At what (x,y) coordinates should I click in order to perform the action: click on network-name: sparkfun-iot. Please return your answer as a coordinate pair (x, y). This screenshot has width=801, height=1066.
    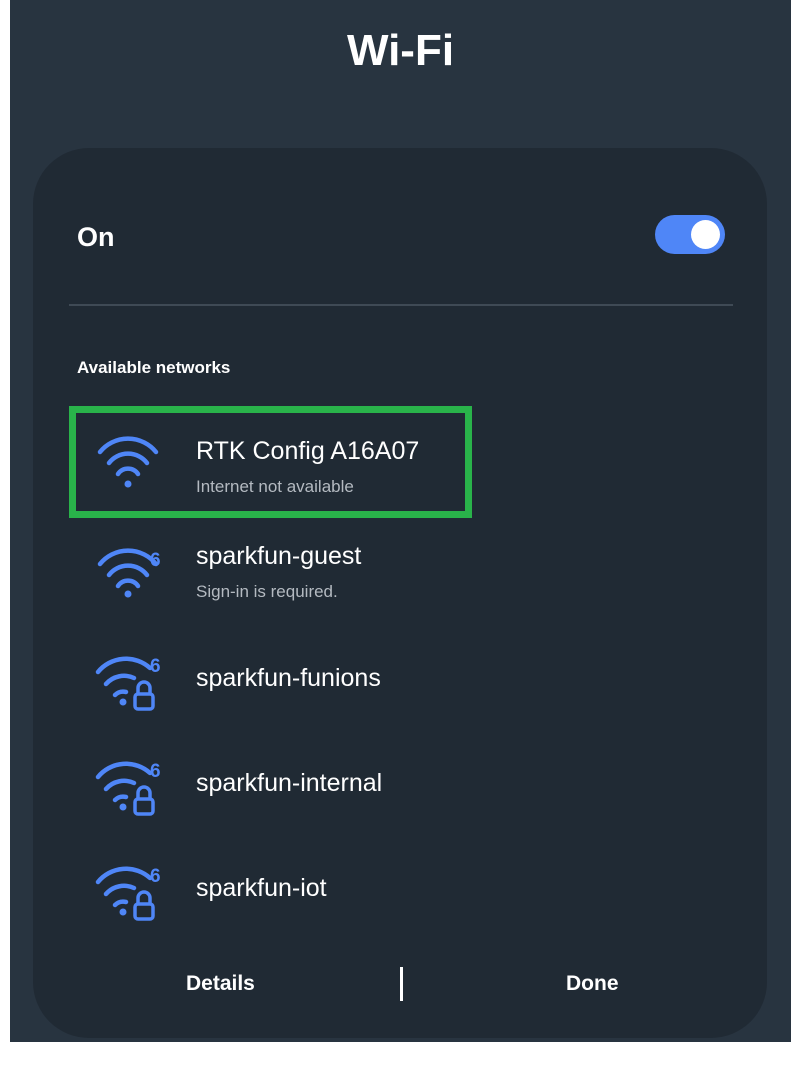
    Looking at the image, I should click on (261, 888).